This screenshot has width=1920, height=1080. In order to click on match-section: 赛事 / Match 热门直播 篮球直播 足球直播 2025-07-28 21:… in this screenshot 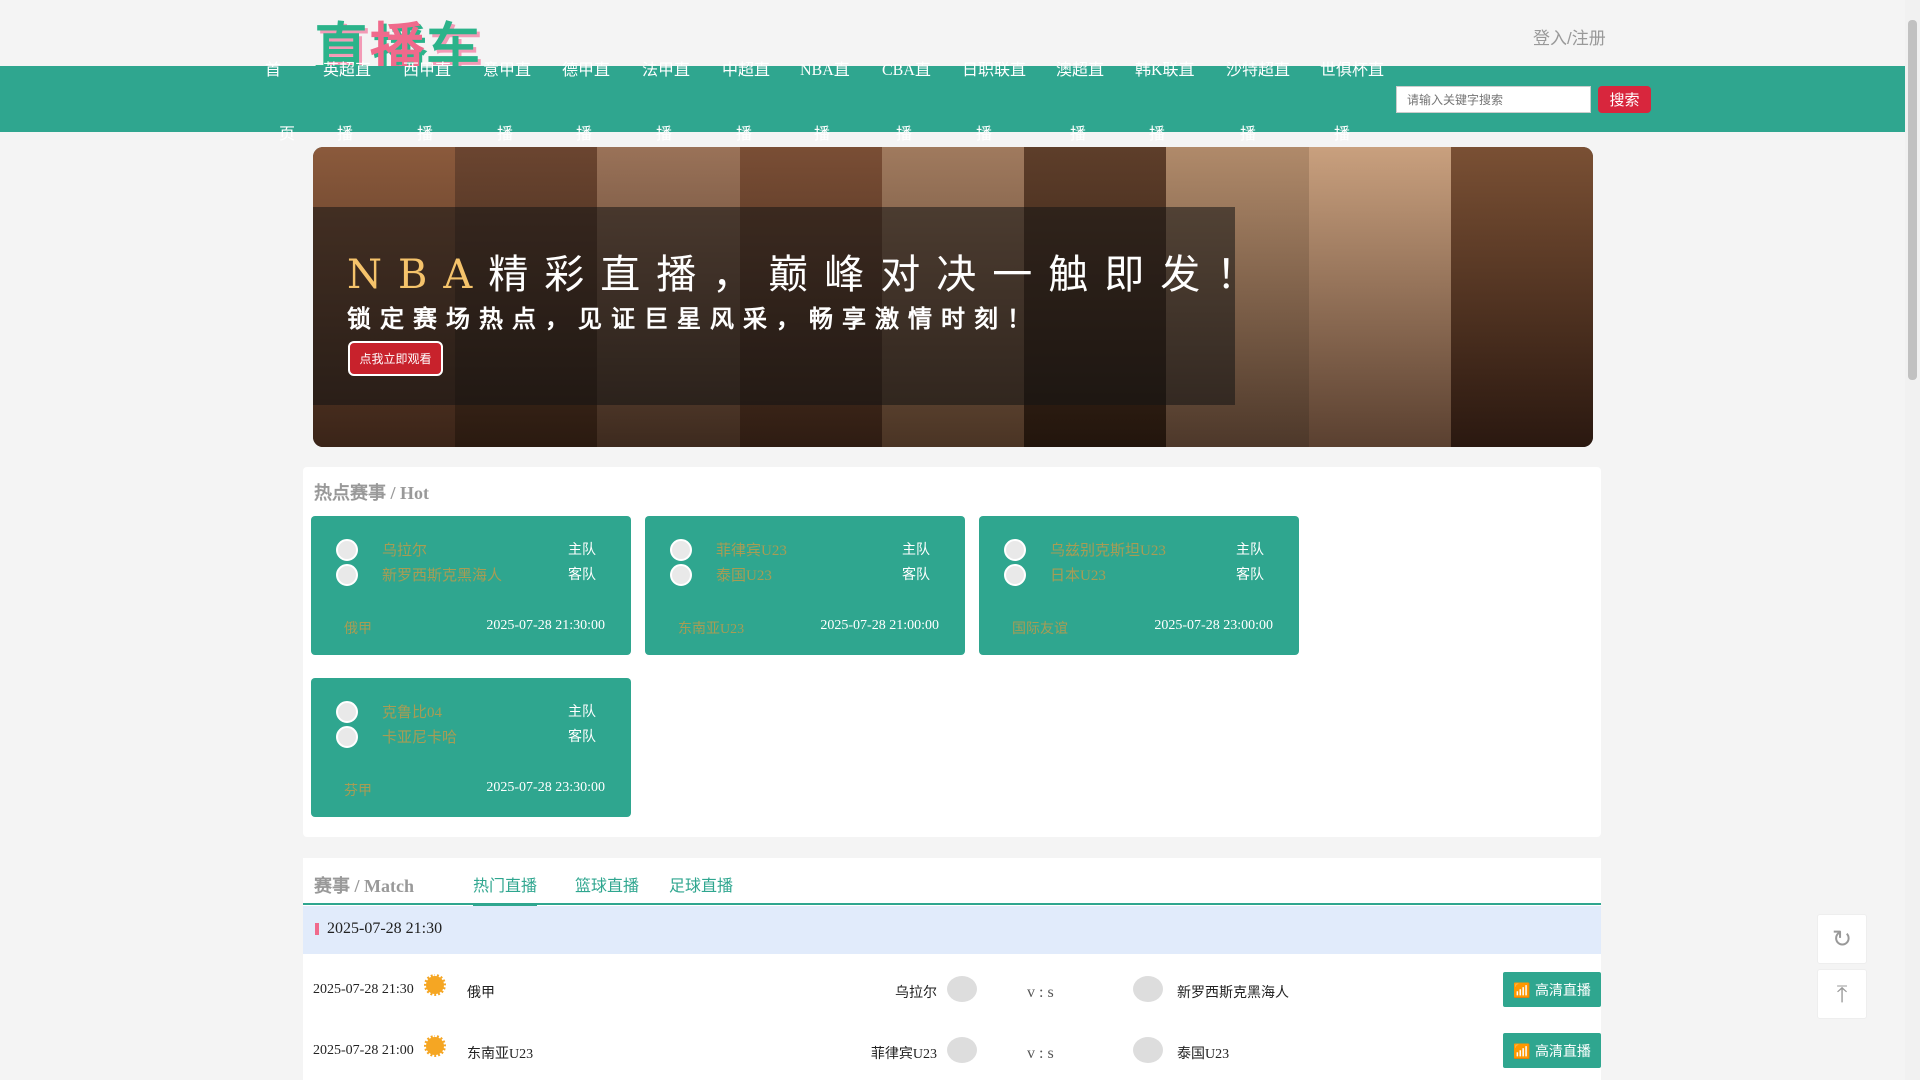, I will do `click(952, 969)`.